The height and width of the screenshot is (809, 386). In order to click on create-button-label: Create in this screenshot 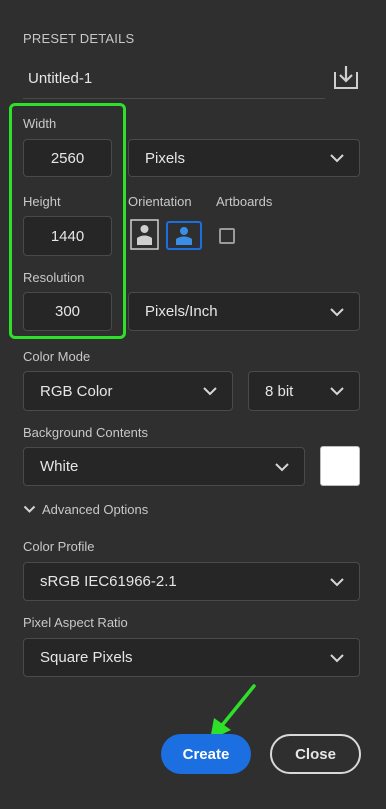, I will do `click(206, 754)`.